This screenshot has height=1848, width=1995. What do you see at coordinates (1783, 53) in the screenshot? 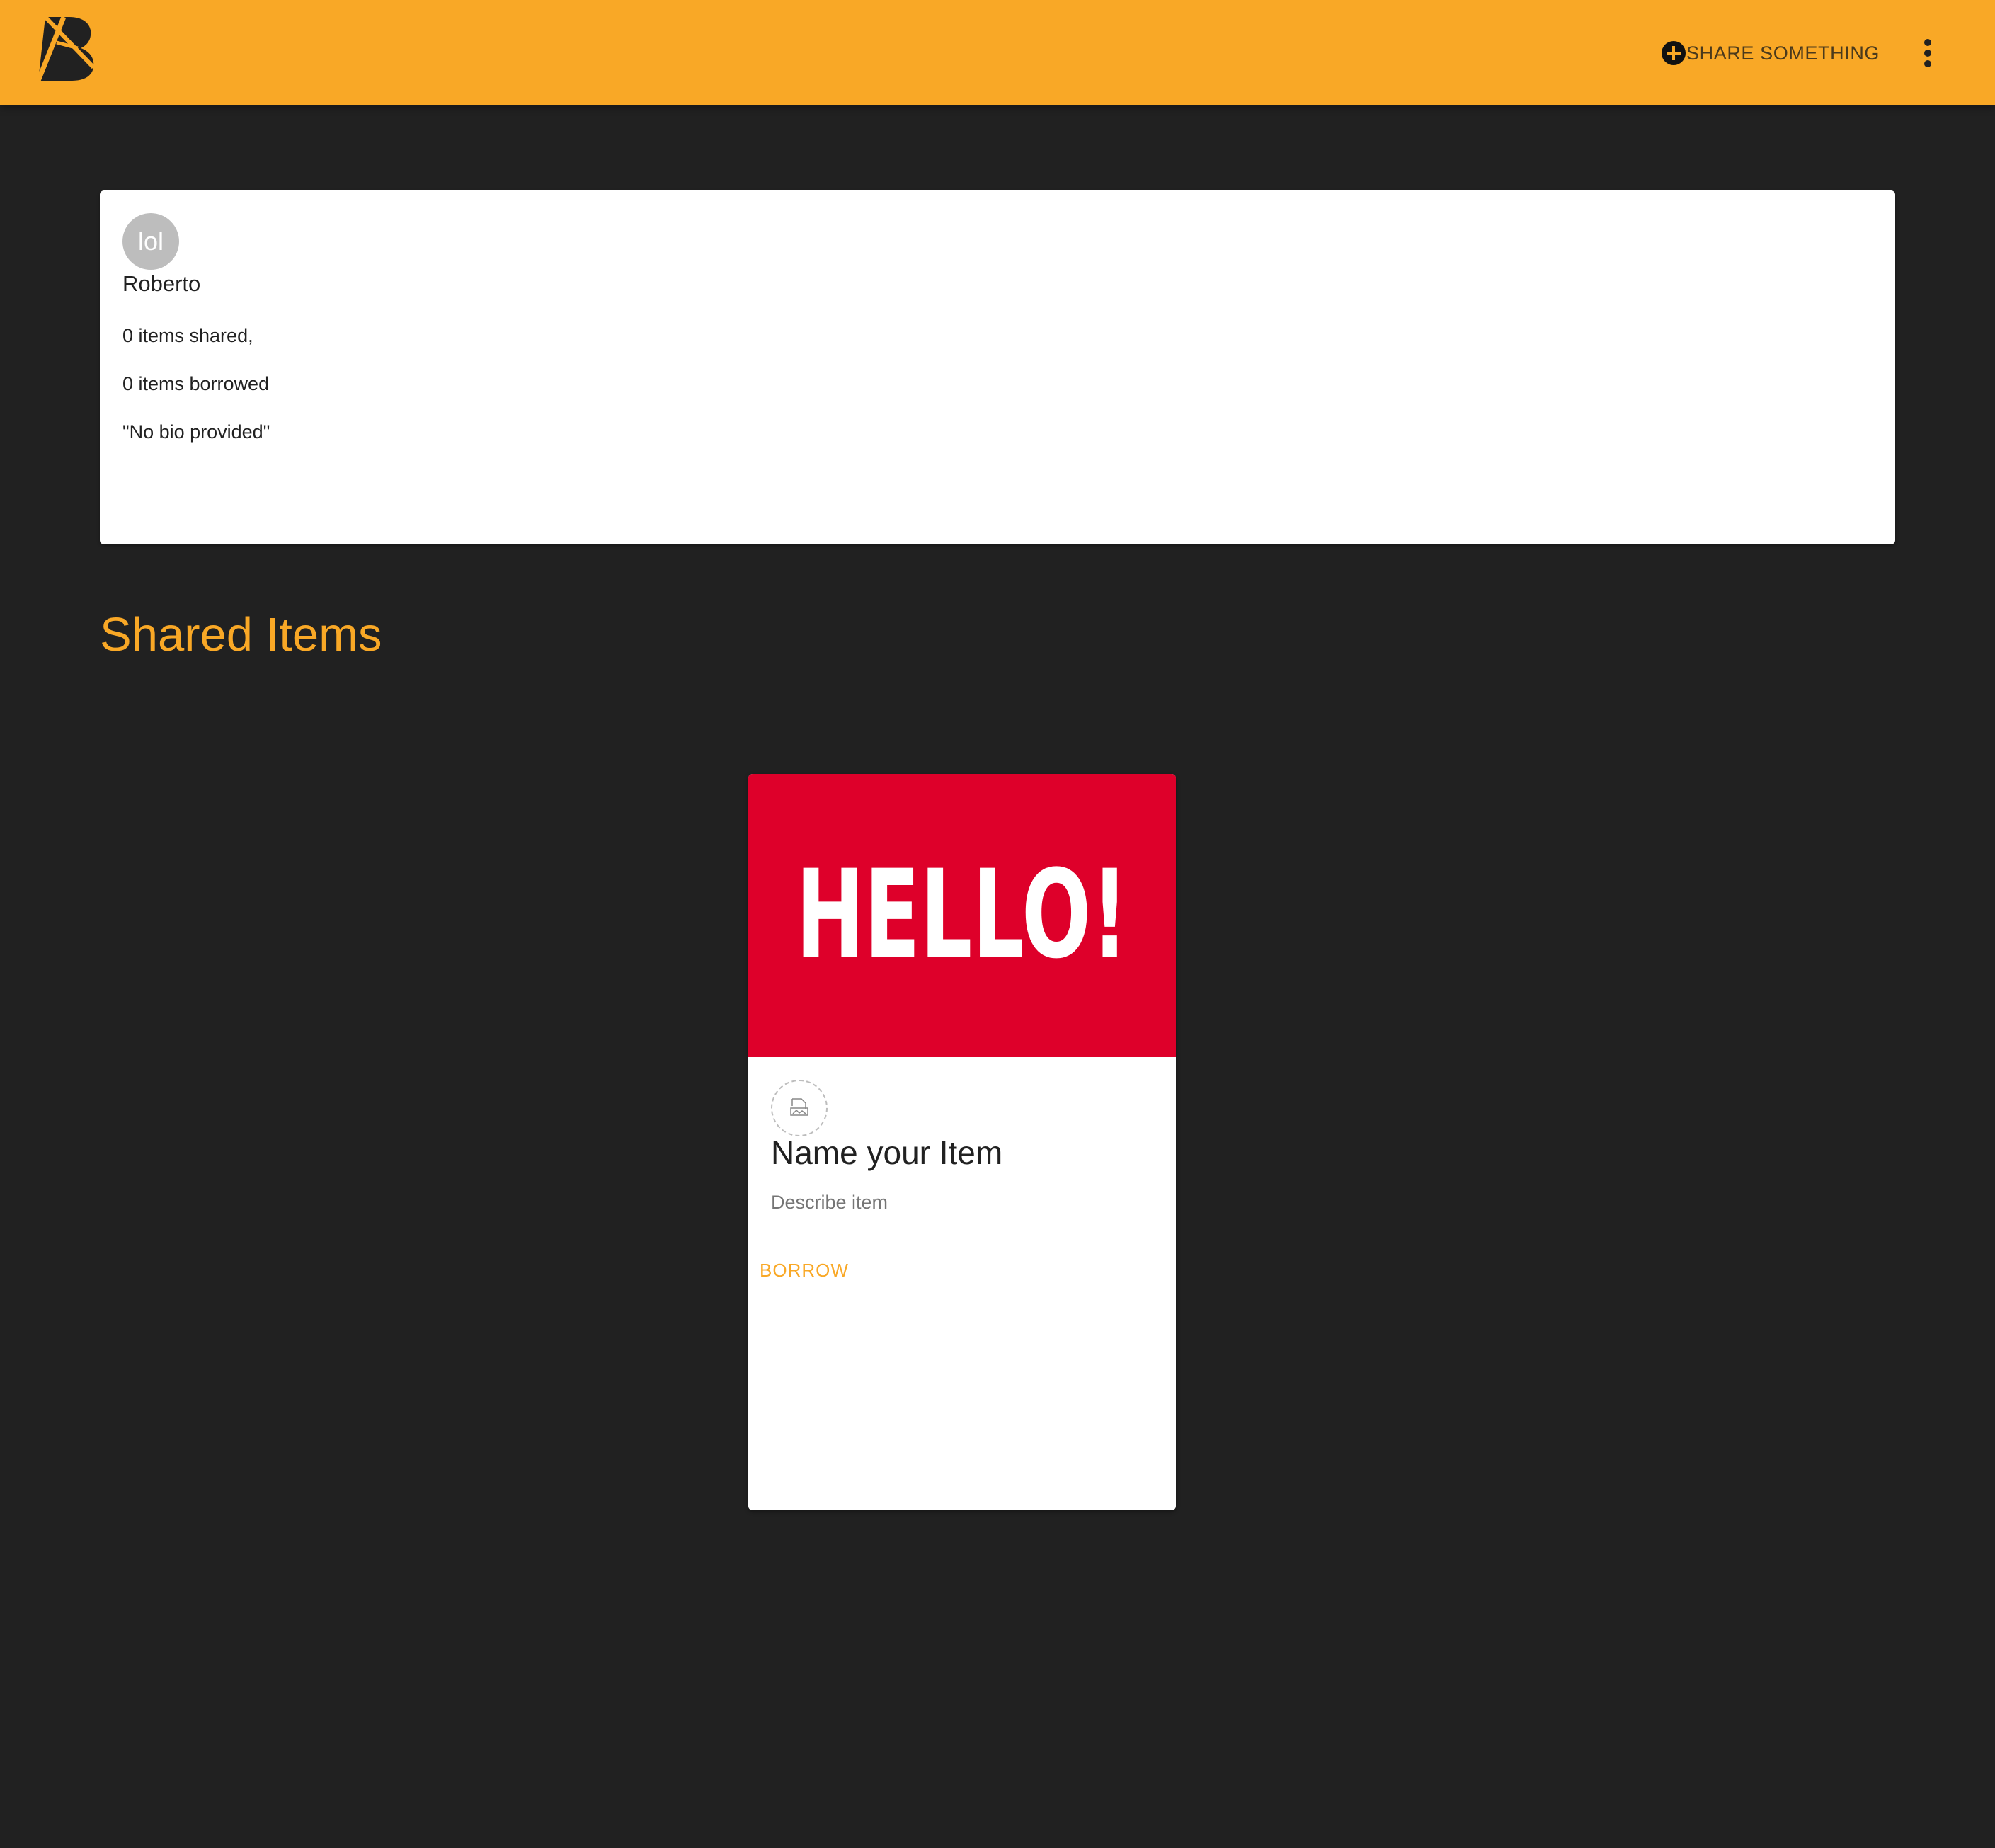
I see `share-something-label: SHARE SOMETHING` at bounding box center [1783, 53].